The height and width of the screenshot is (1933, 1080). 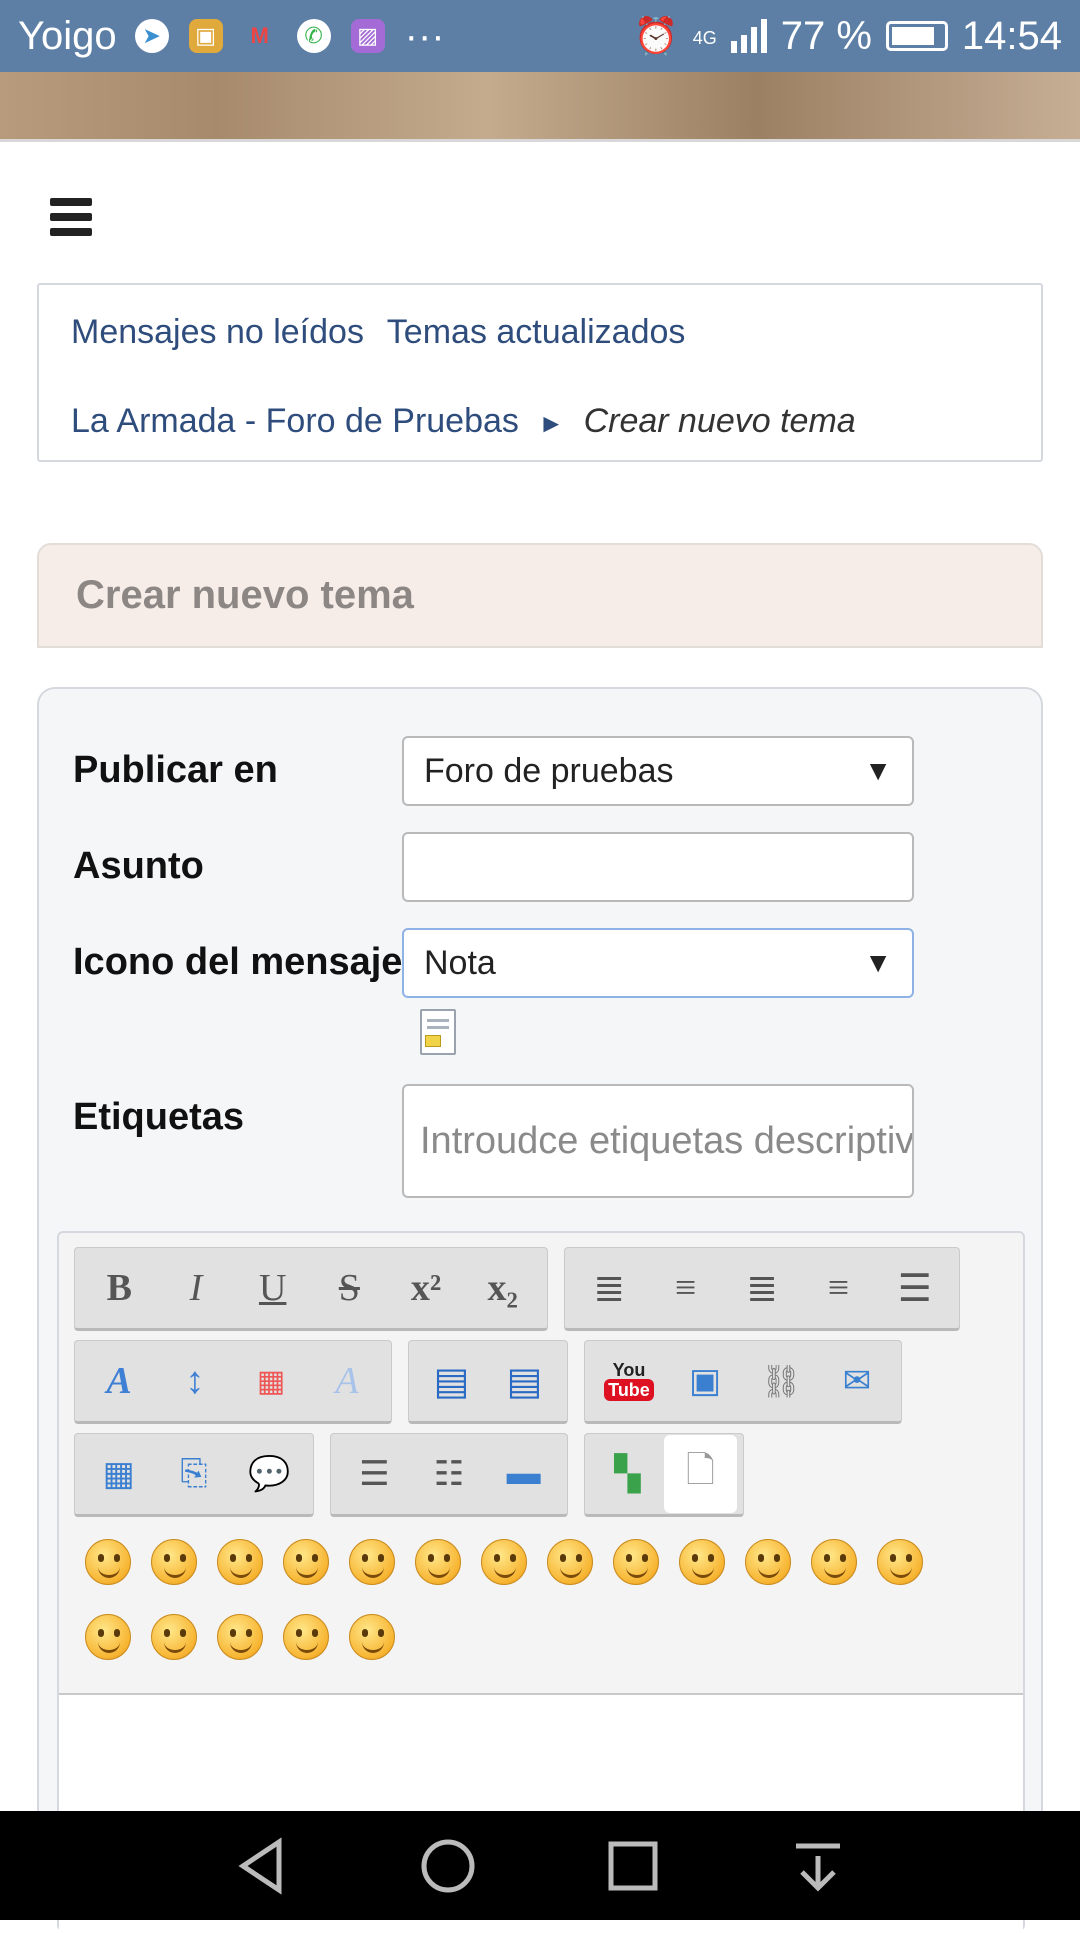 What do you see at coordinates (658, 867) in the screenshot?
I see `subject-input` at bounding box center [658, 867].